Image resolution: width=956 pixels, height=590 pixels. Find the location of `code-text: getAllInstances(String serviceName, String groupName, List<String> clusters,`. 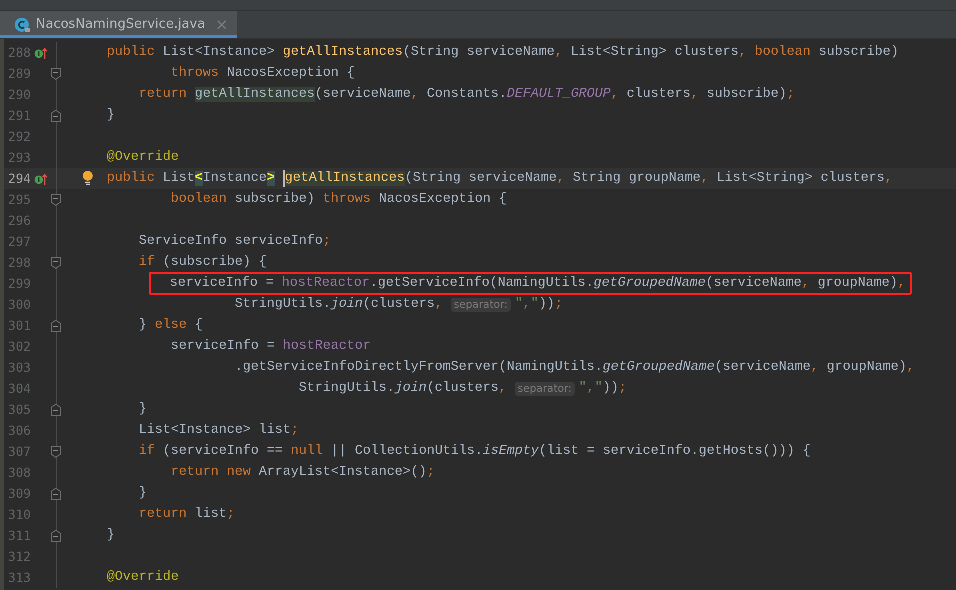

code-text: getAllInstances(String serviceName, String groupName, List<String> clusters, is located at coordinates (589, 178).